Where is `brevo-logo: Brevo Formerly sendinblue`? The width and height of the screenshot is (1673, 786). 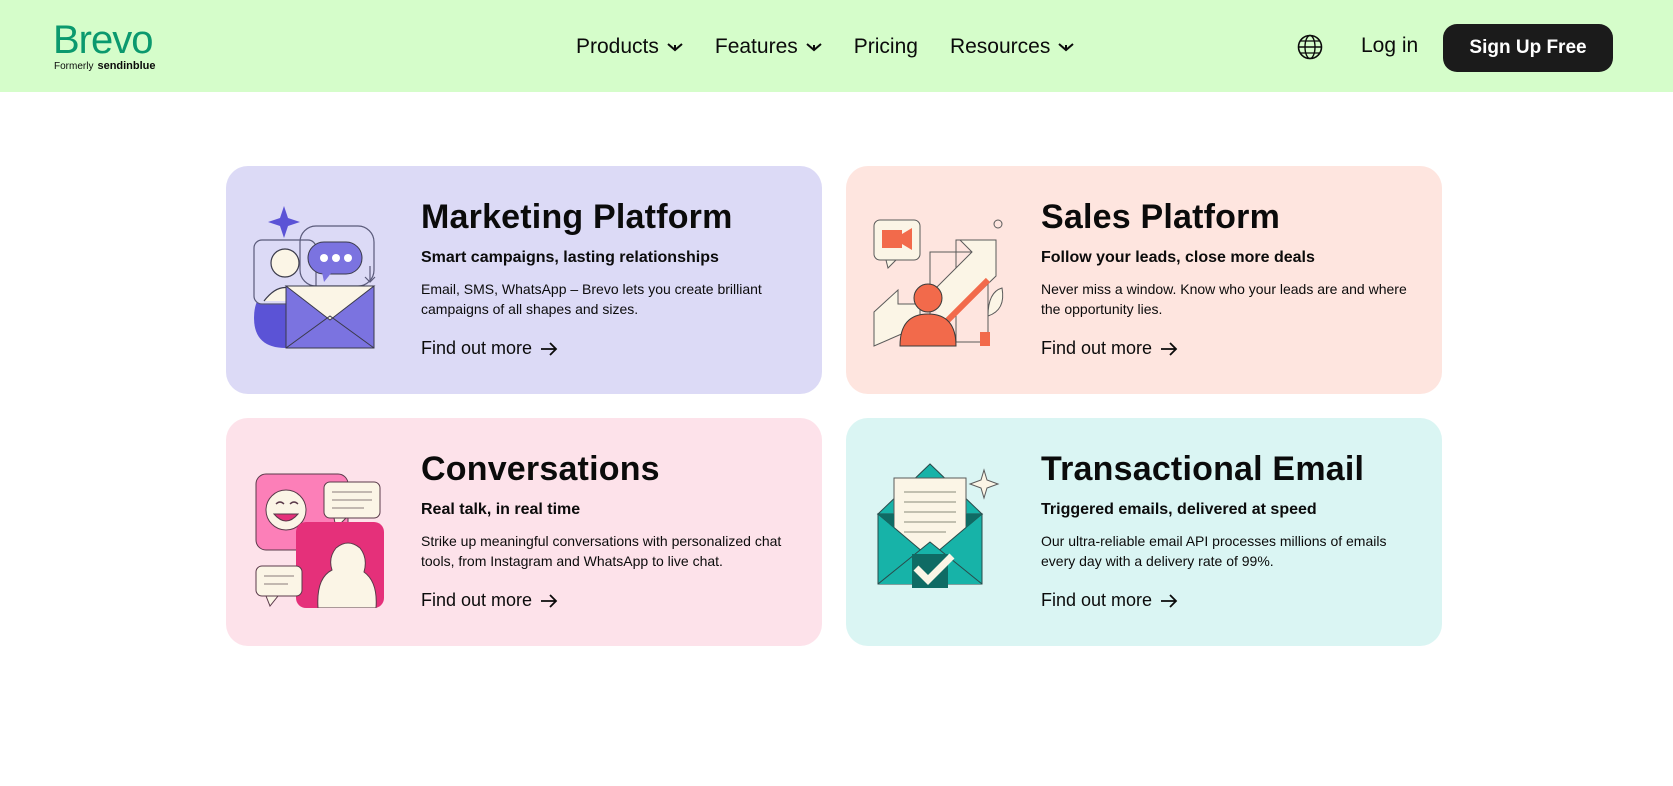
brevo-logo: Brevo Formerly sendinblue is located at coordinates (113, 46).